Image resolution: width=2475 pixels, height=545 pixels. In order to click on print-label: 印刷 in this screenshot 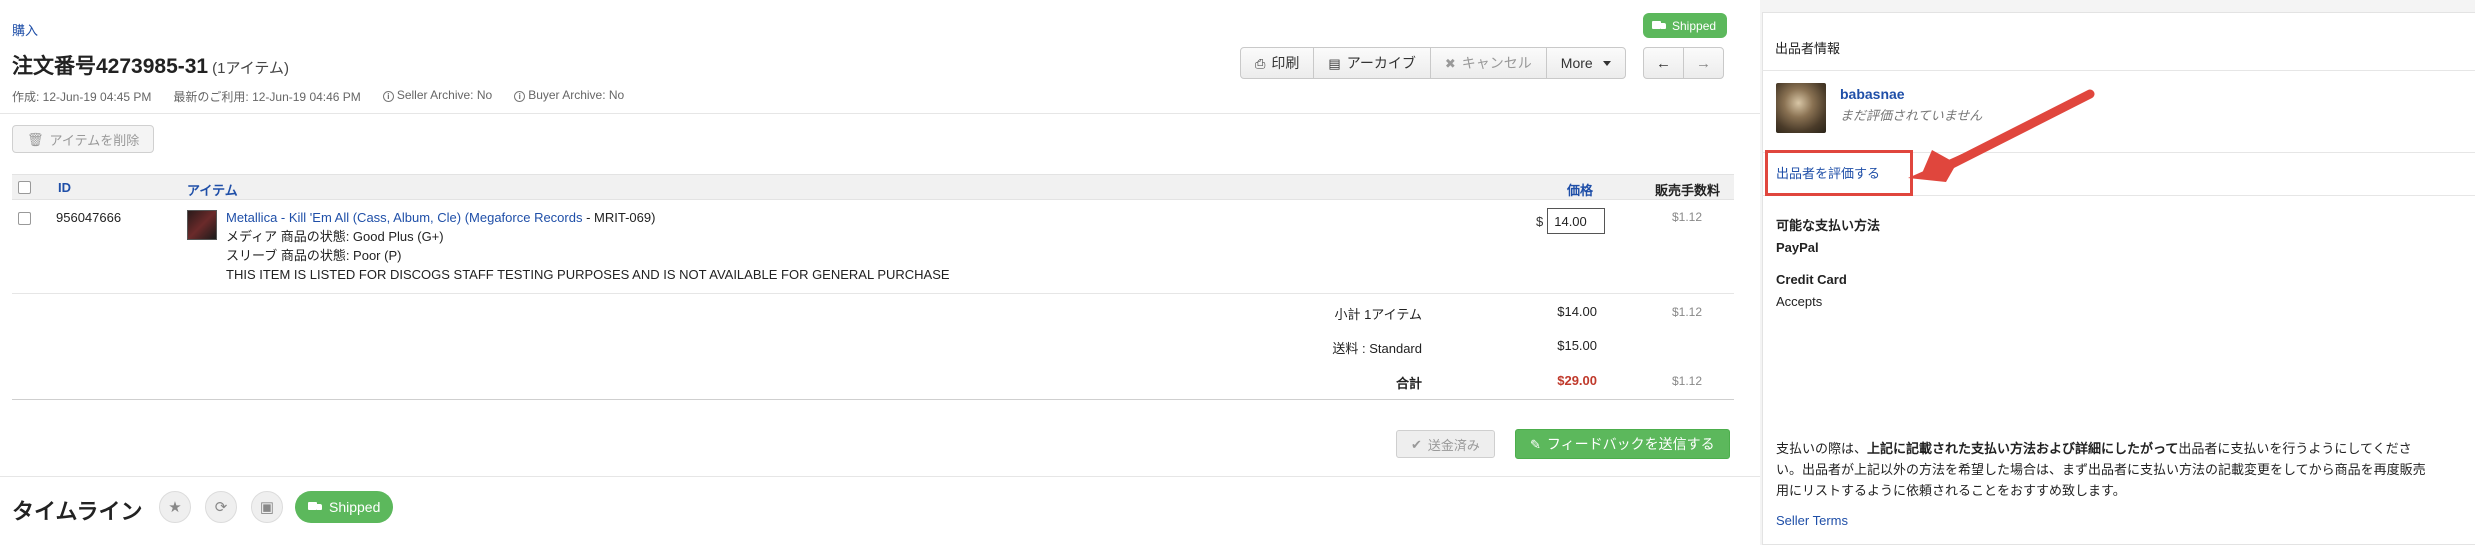, I will do `click(1285, 63)`.